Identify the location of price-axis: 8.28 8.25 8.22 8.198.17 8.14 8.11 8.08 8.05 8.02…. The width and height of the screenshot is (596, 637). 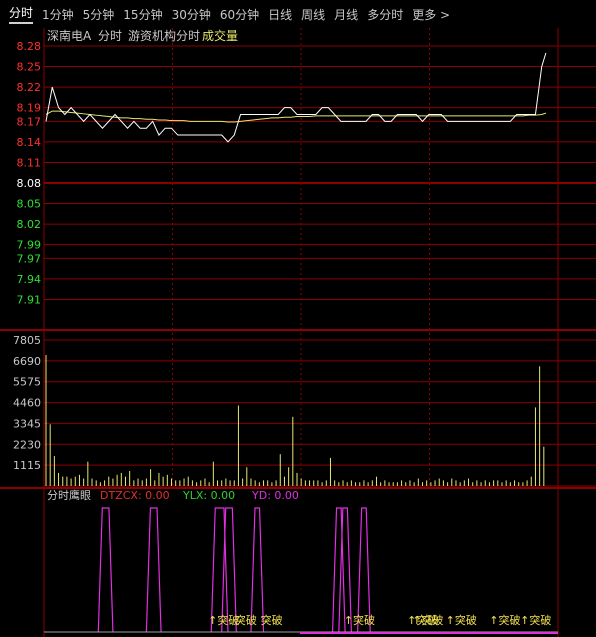
(29, 173).